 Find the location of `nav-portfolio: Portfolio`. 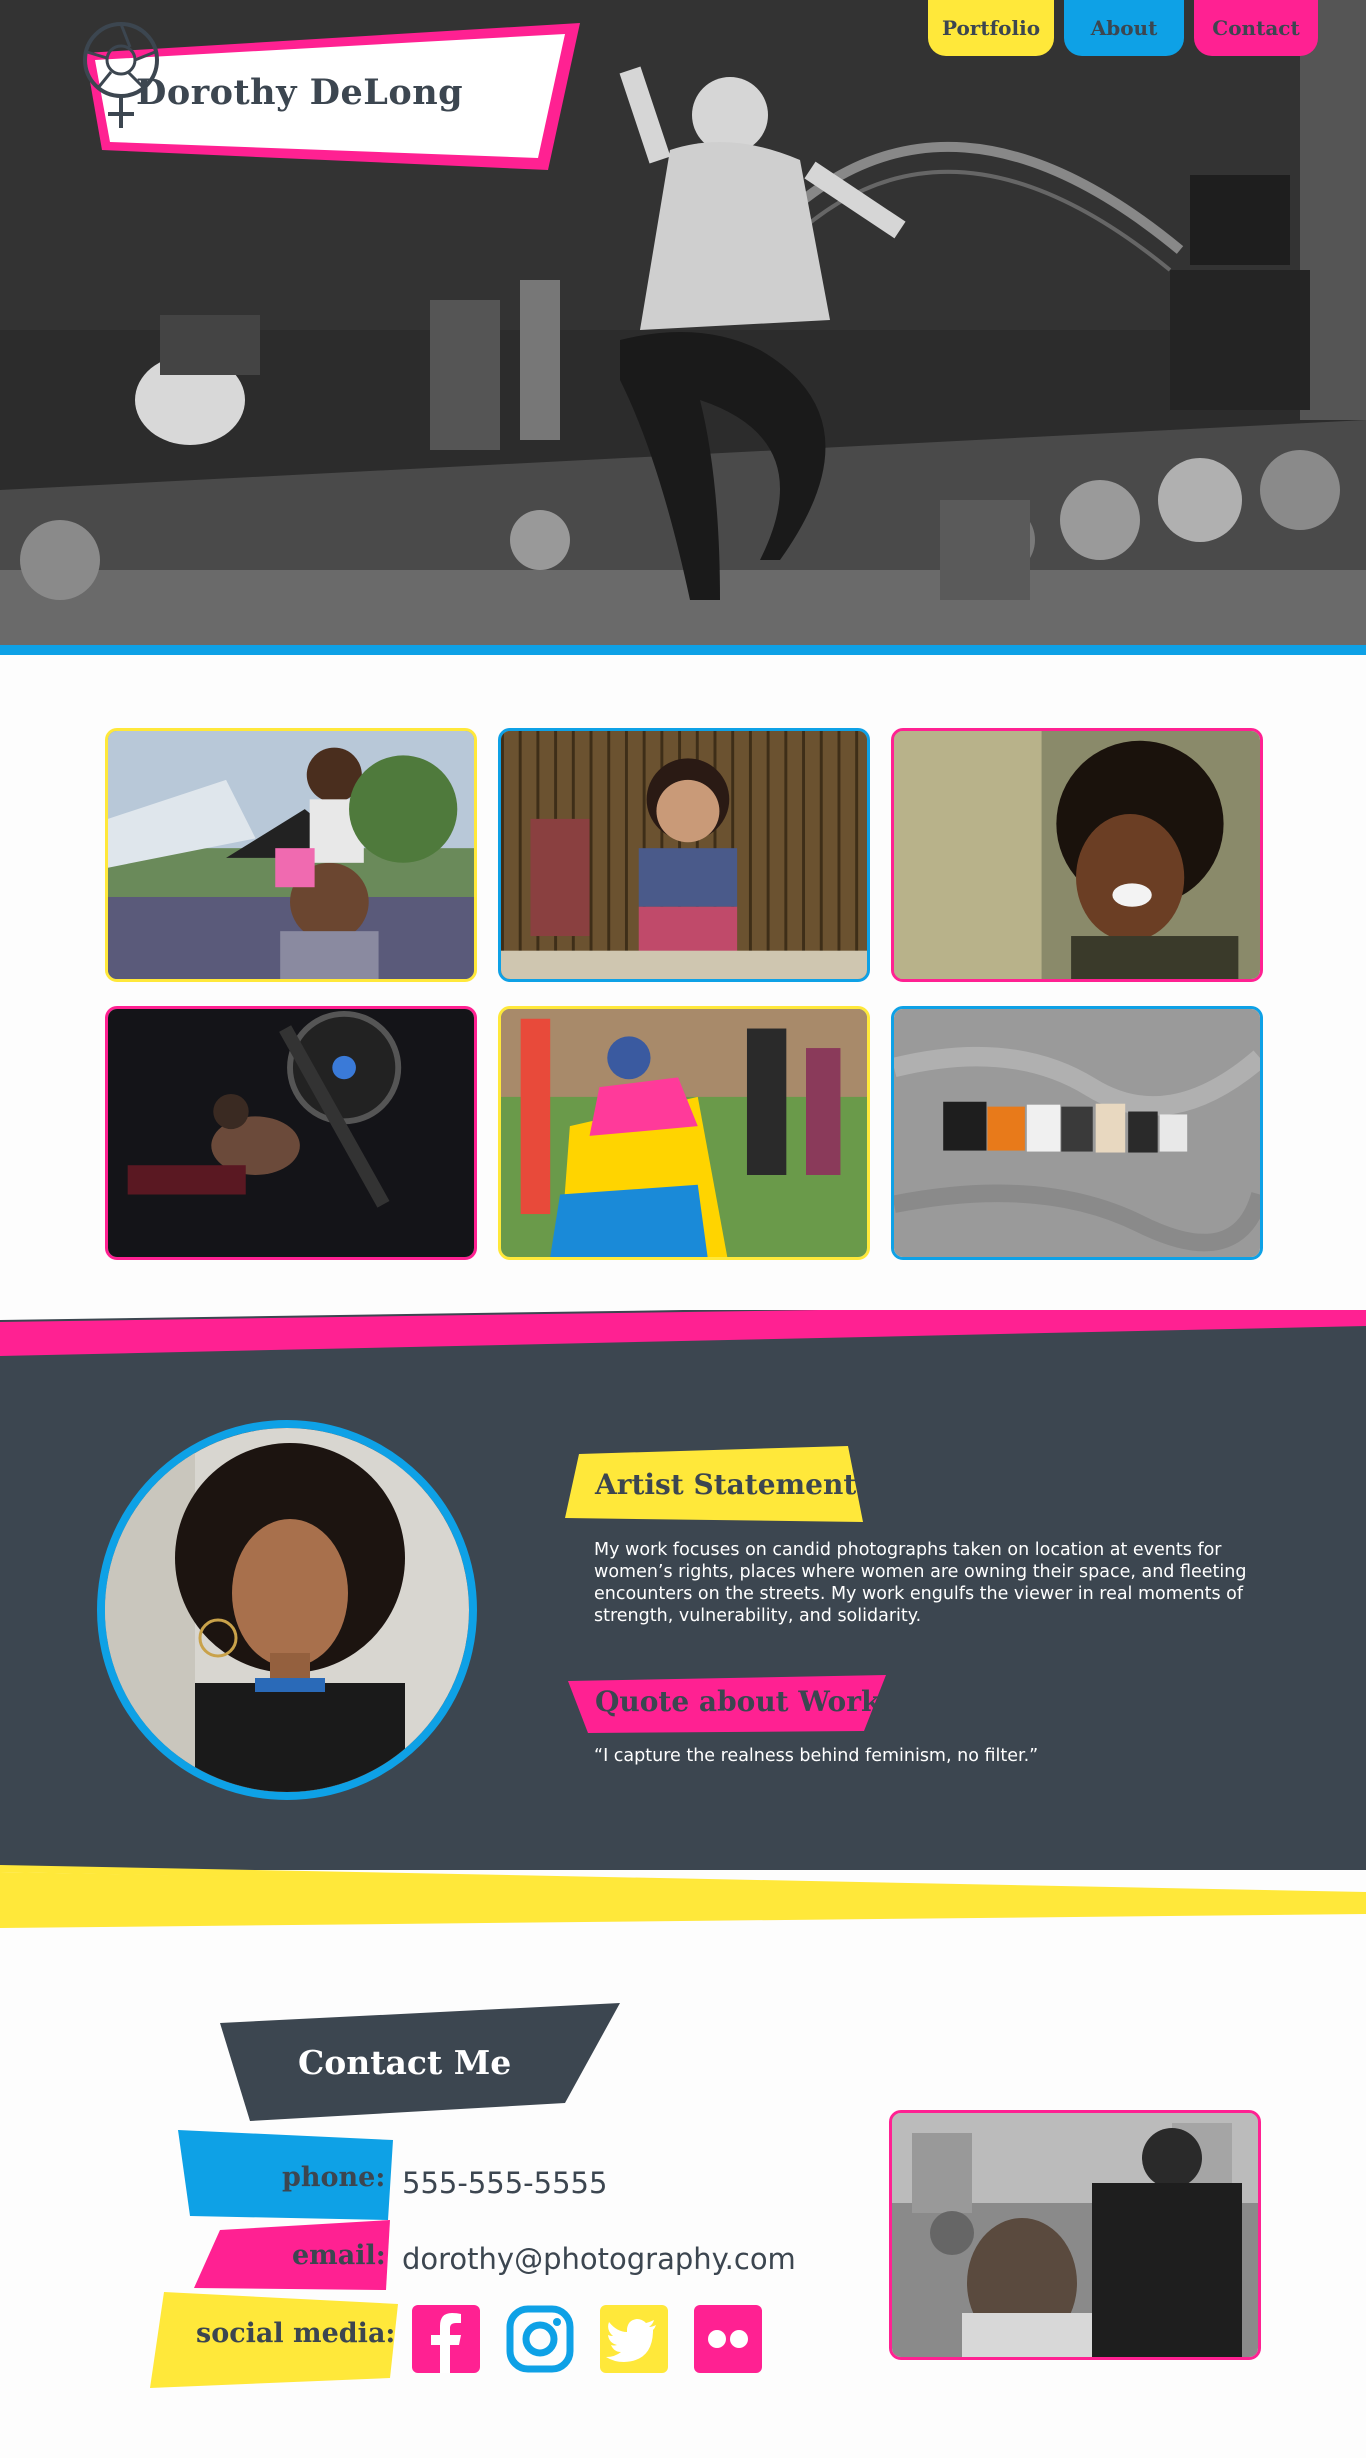

nav-portfolio: Portfolio is located at coordinates (991, 28).